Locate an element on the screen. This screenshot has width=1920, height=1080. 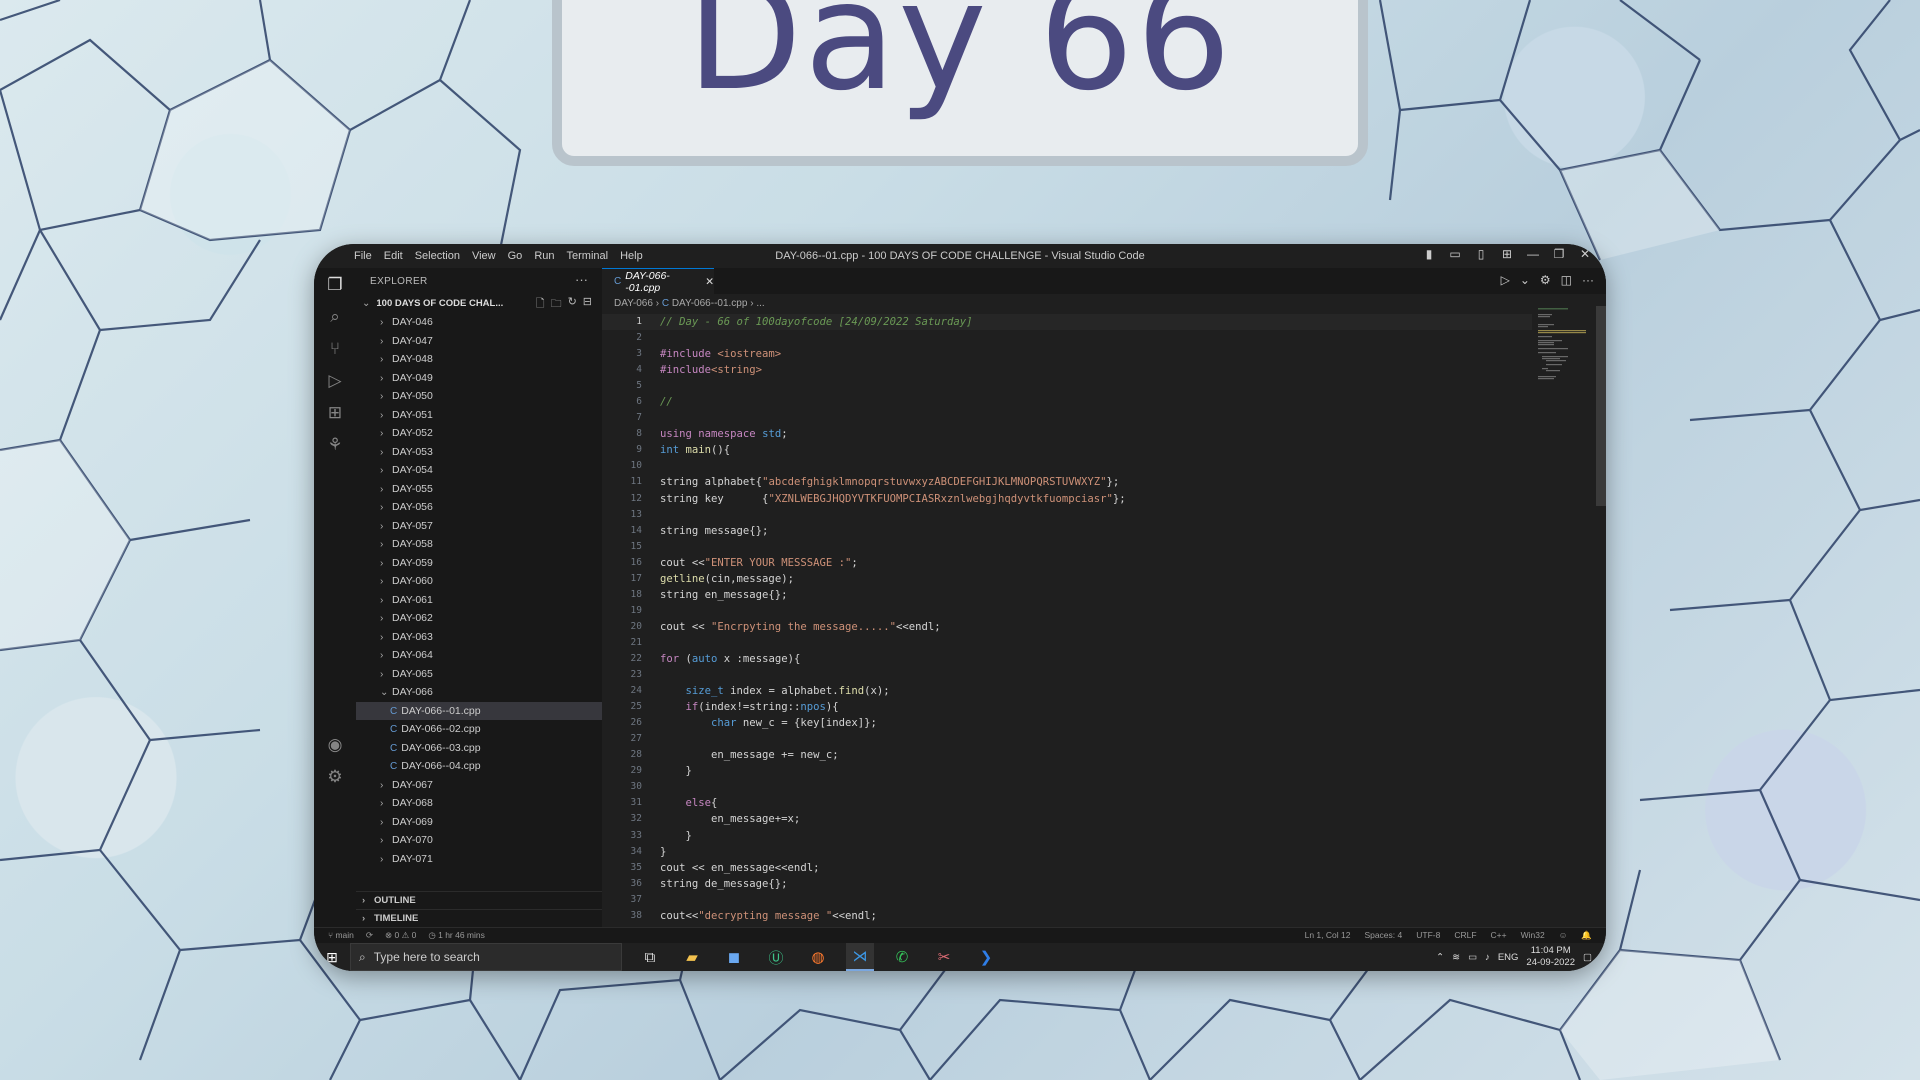
vertical-scrollbar is located at coordinates (1601, 406).